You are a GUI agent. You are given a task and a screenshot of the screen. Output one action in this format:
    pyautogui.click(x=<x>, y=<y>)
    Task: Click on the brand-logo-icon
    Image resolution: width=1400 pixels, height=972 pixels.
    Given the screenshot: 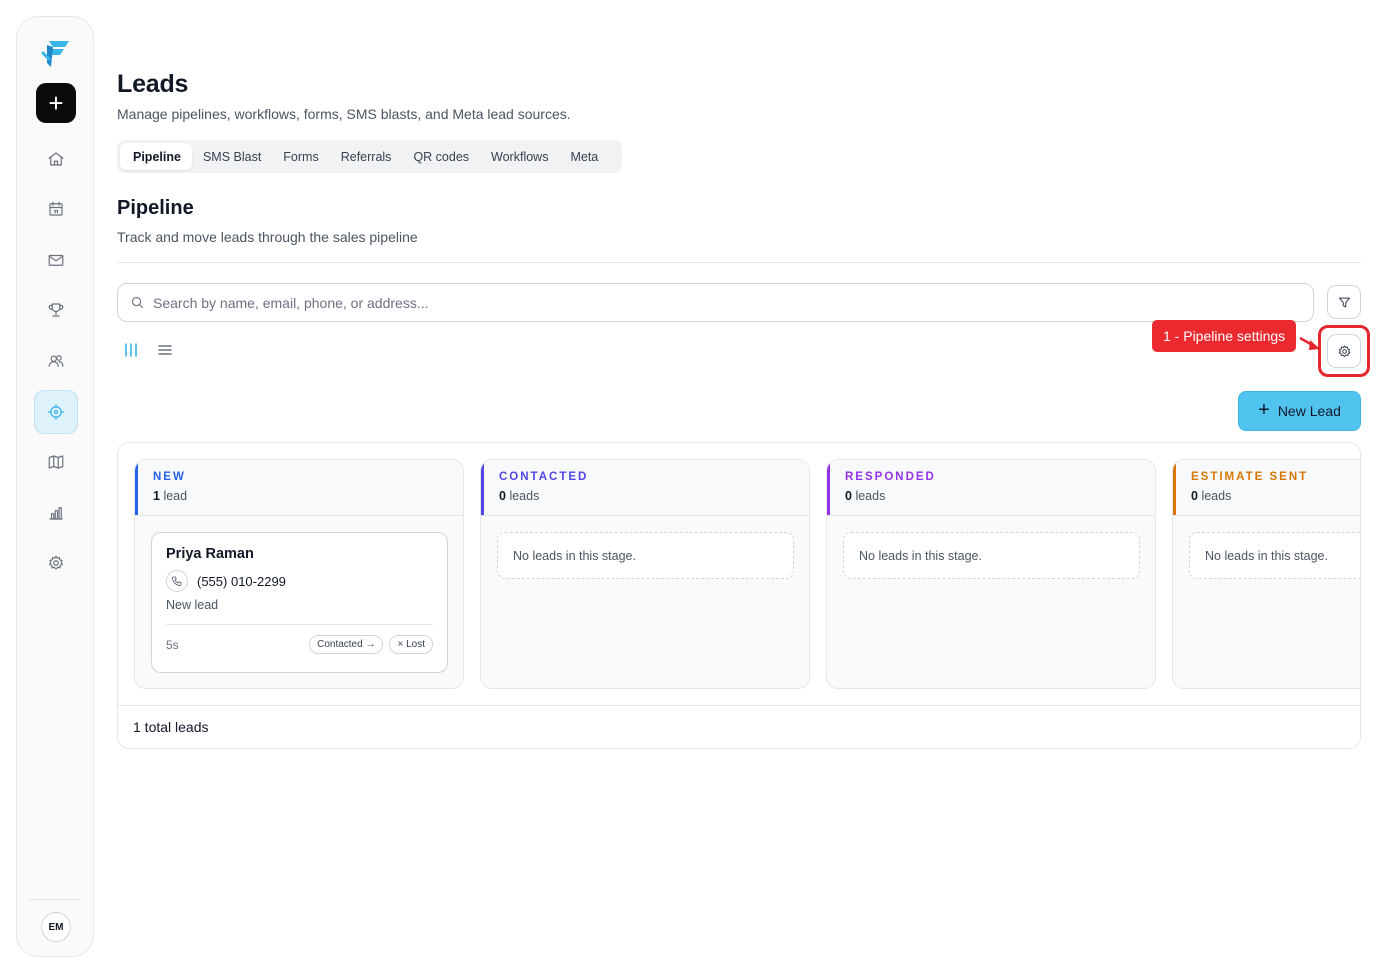 What is the action you would take?
    pyautogui.click(x=56, y=52)
    